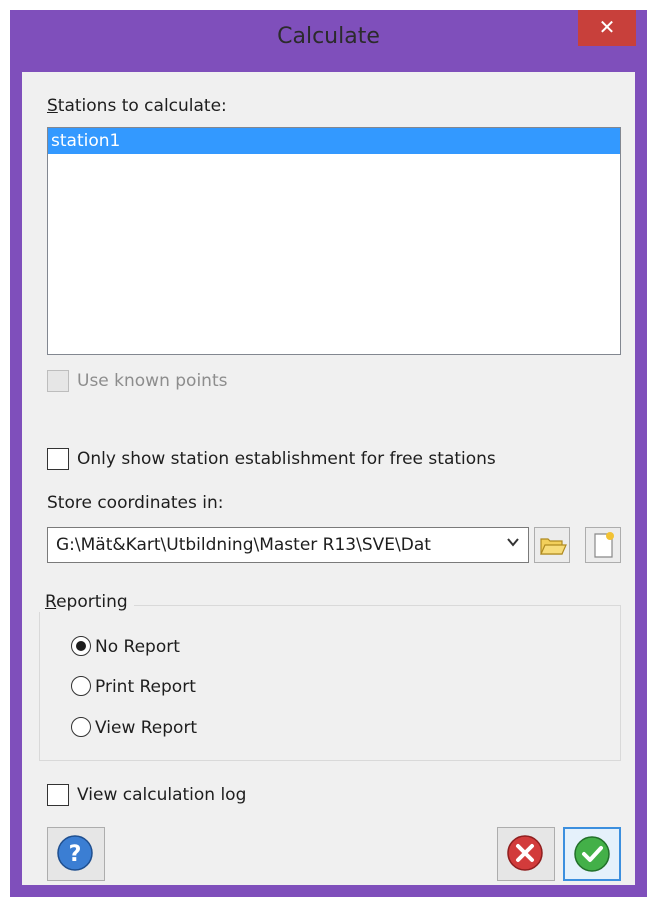 This screenshot has height=907, width=657. Describe the element at coordinates (603, 549) in the screenshot. I see `new-file-icon` at that location.